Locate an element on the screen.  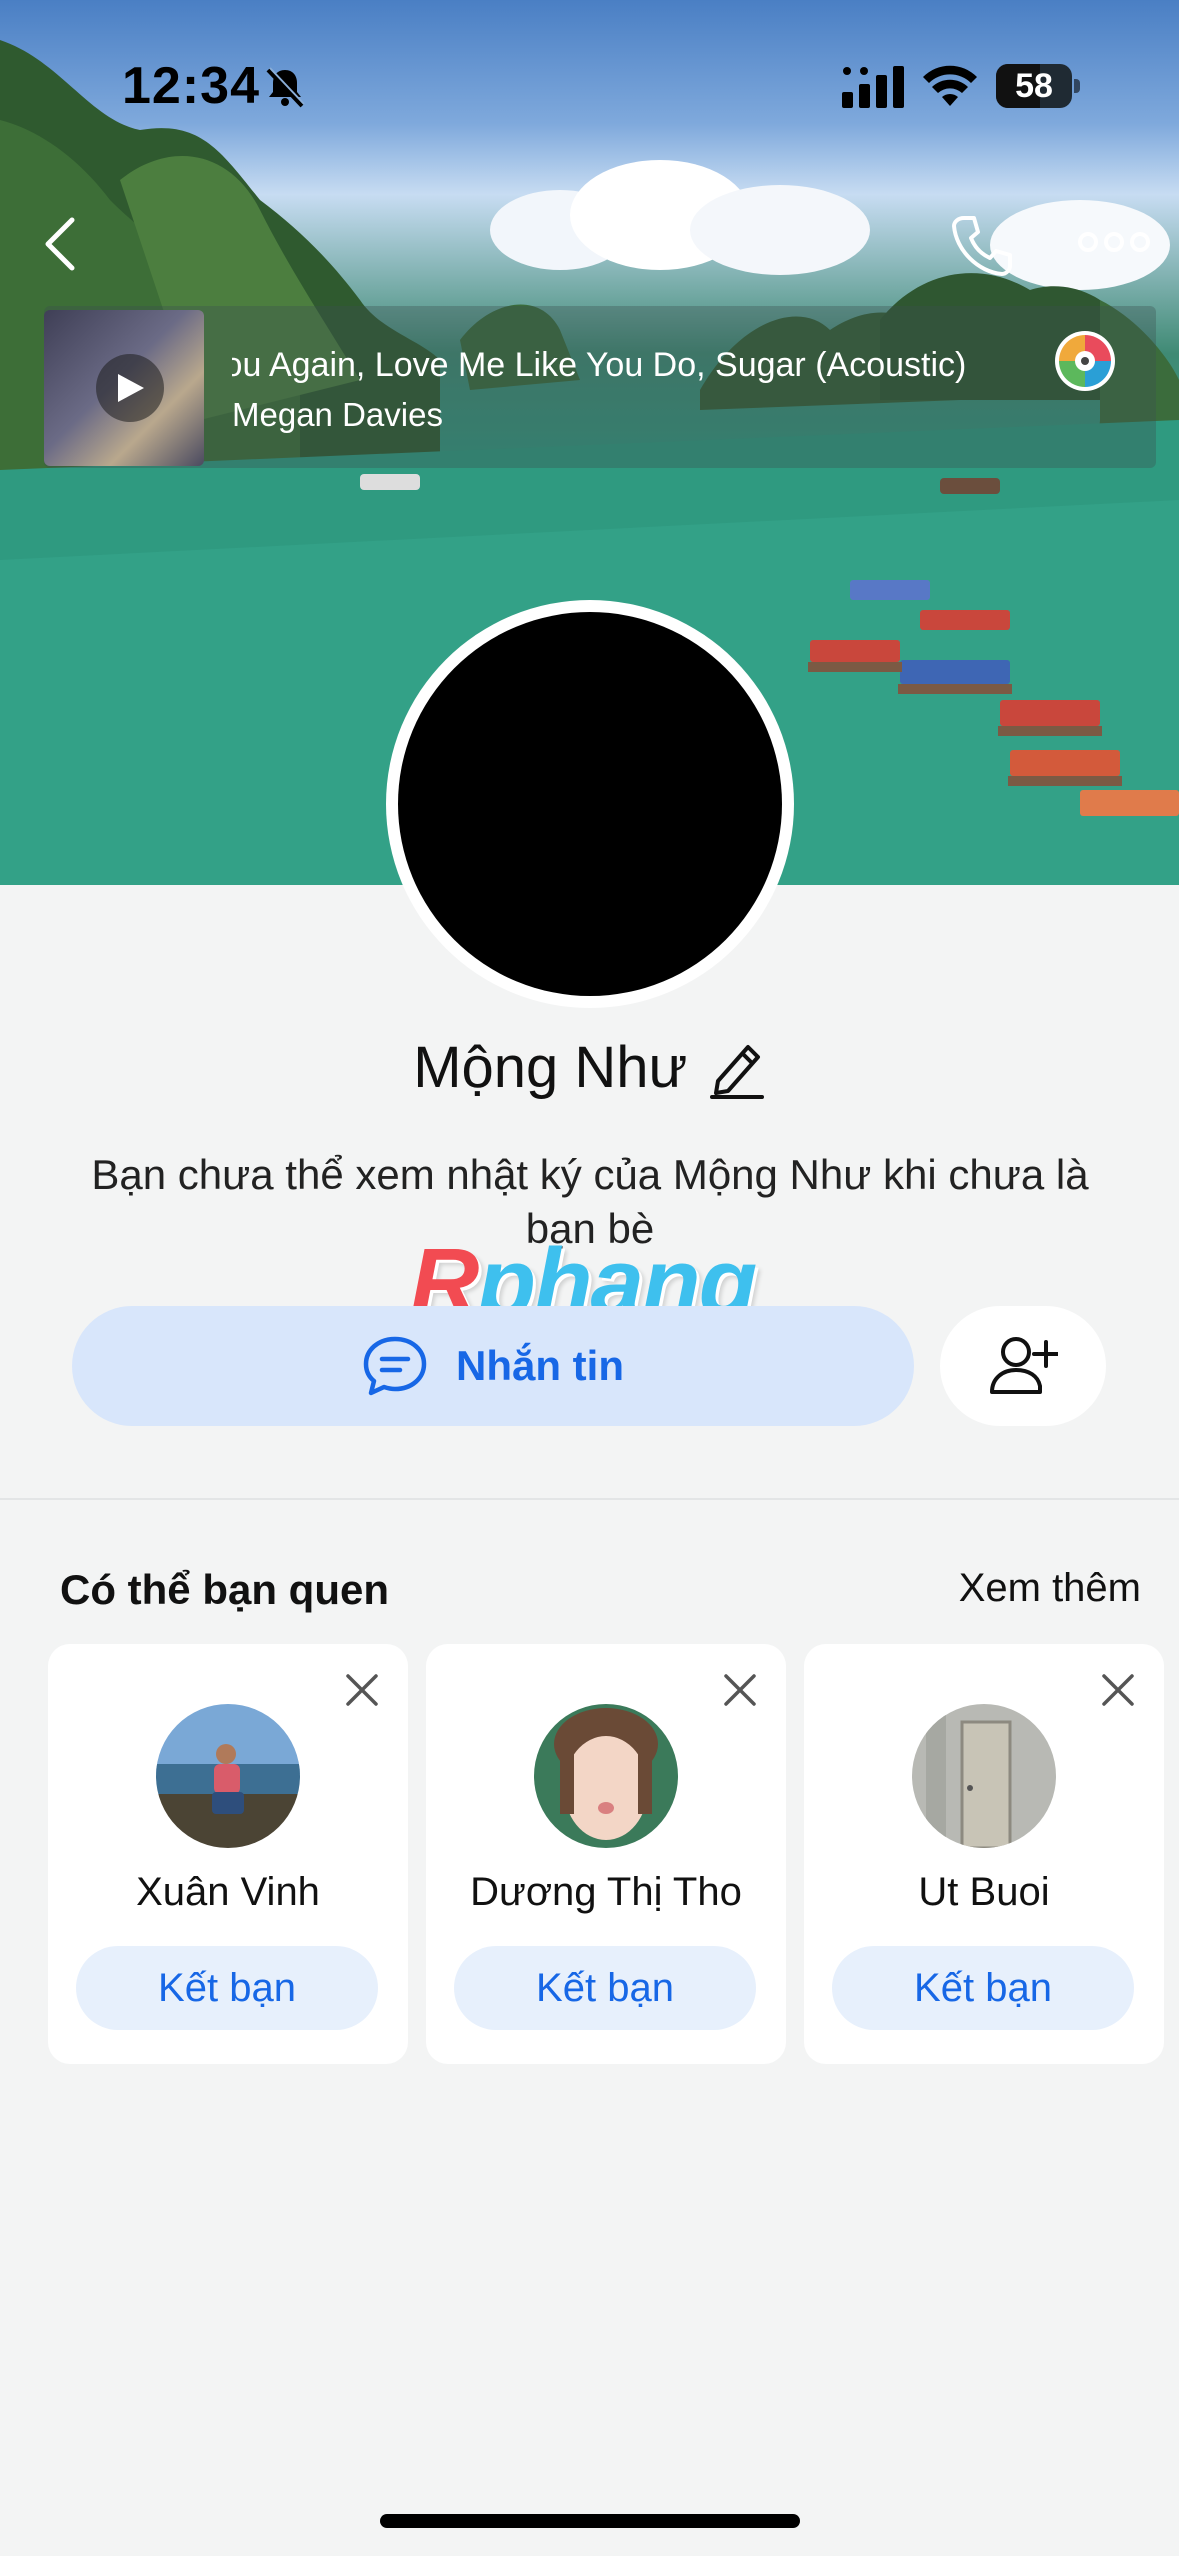
music-disc-icon is located at coordinates (1085, 361).